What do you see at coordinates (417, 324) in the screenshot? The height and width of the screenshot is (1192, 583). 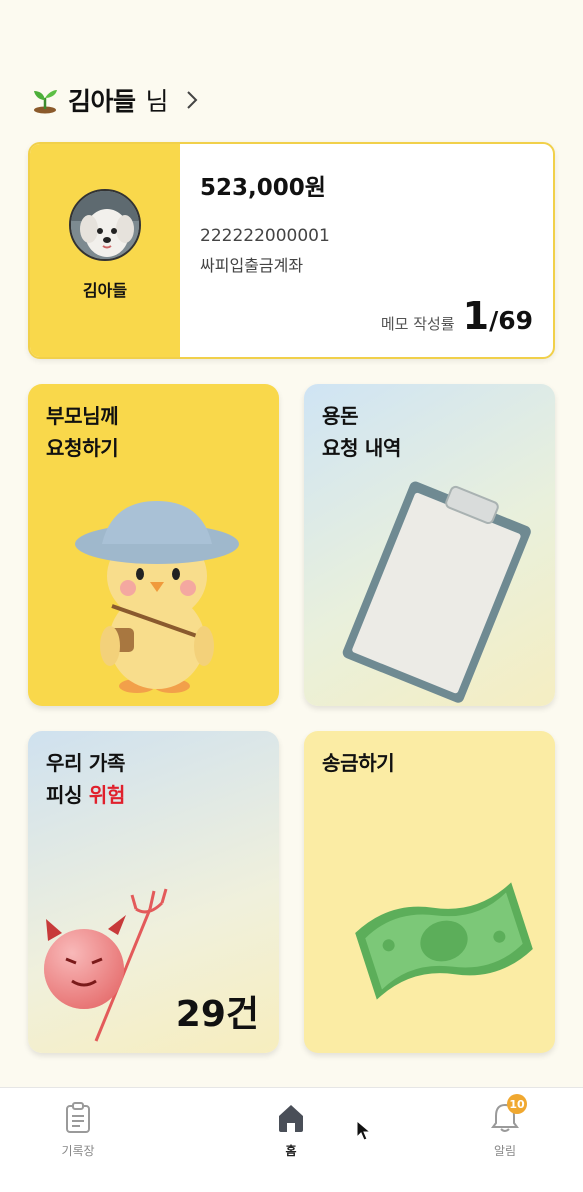 I see `memo-rate-label: 메모 작성률` at bounding box center [417, 324].